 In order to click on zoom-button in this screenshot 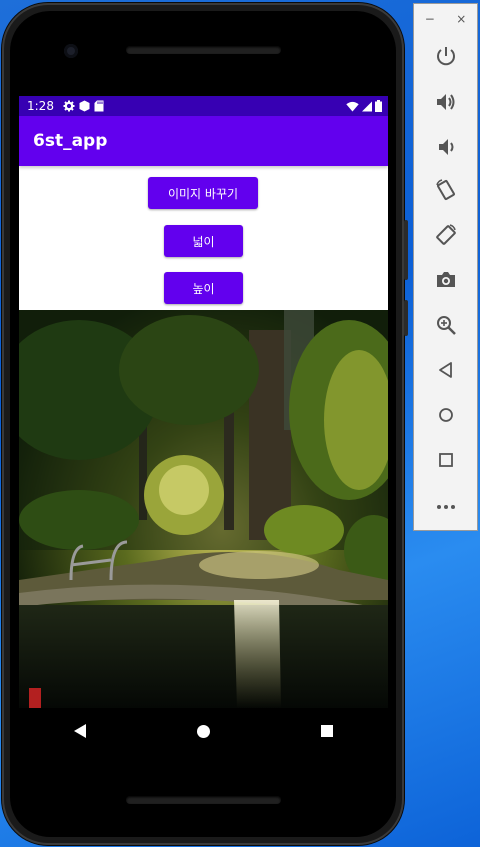, I will do `click(446, 325)`.